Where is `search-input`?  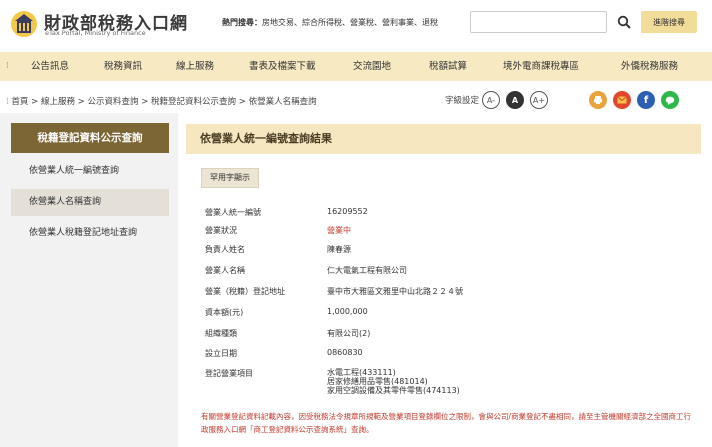 search-input is located at coordinates (538, 22).